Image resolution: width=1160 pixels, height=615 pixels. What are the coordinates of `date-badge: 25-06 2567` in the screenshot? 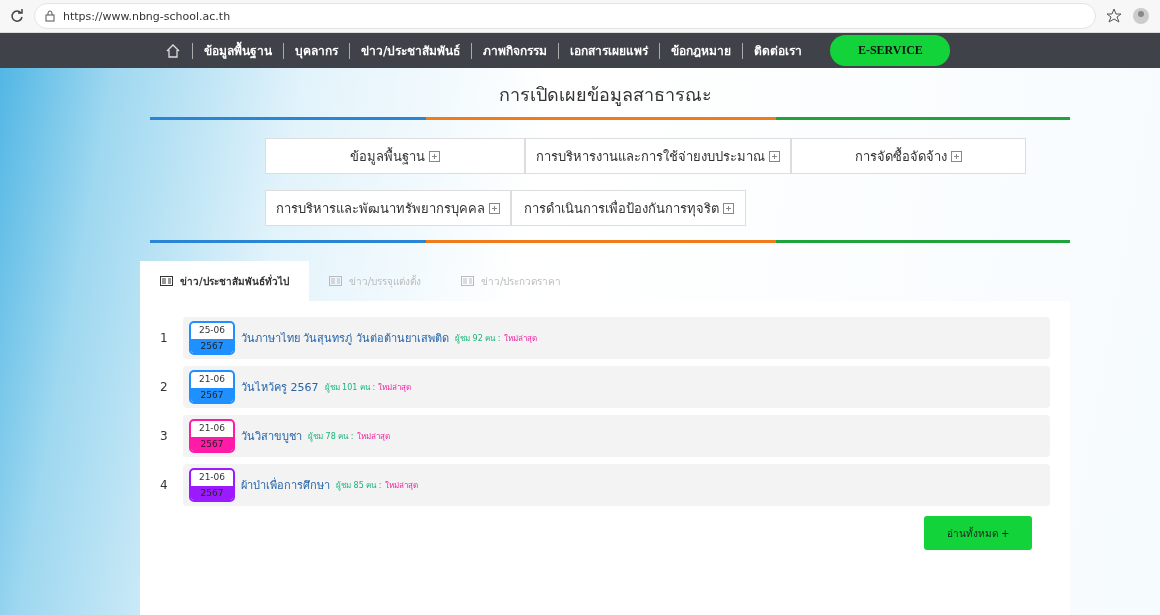 It's located at (212, 338).